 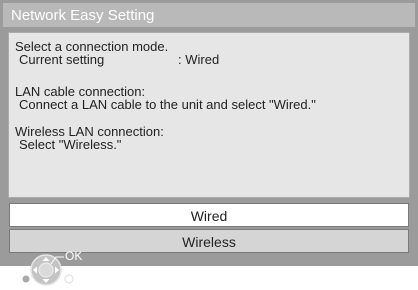 What do you see at coordinates (70, 144) in the screenshot?
I see `wireless-text: Select "Wireless."` at bounding box center [70, 144].